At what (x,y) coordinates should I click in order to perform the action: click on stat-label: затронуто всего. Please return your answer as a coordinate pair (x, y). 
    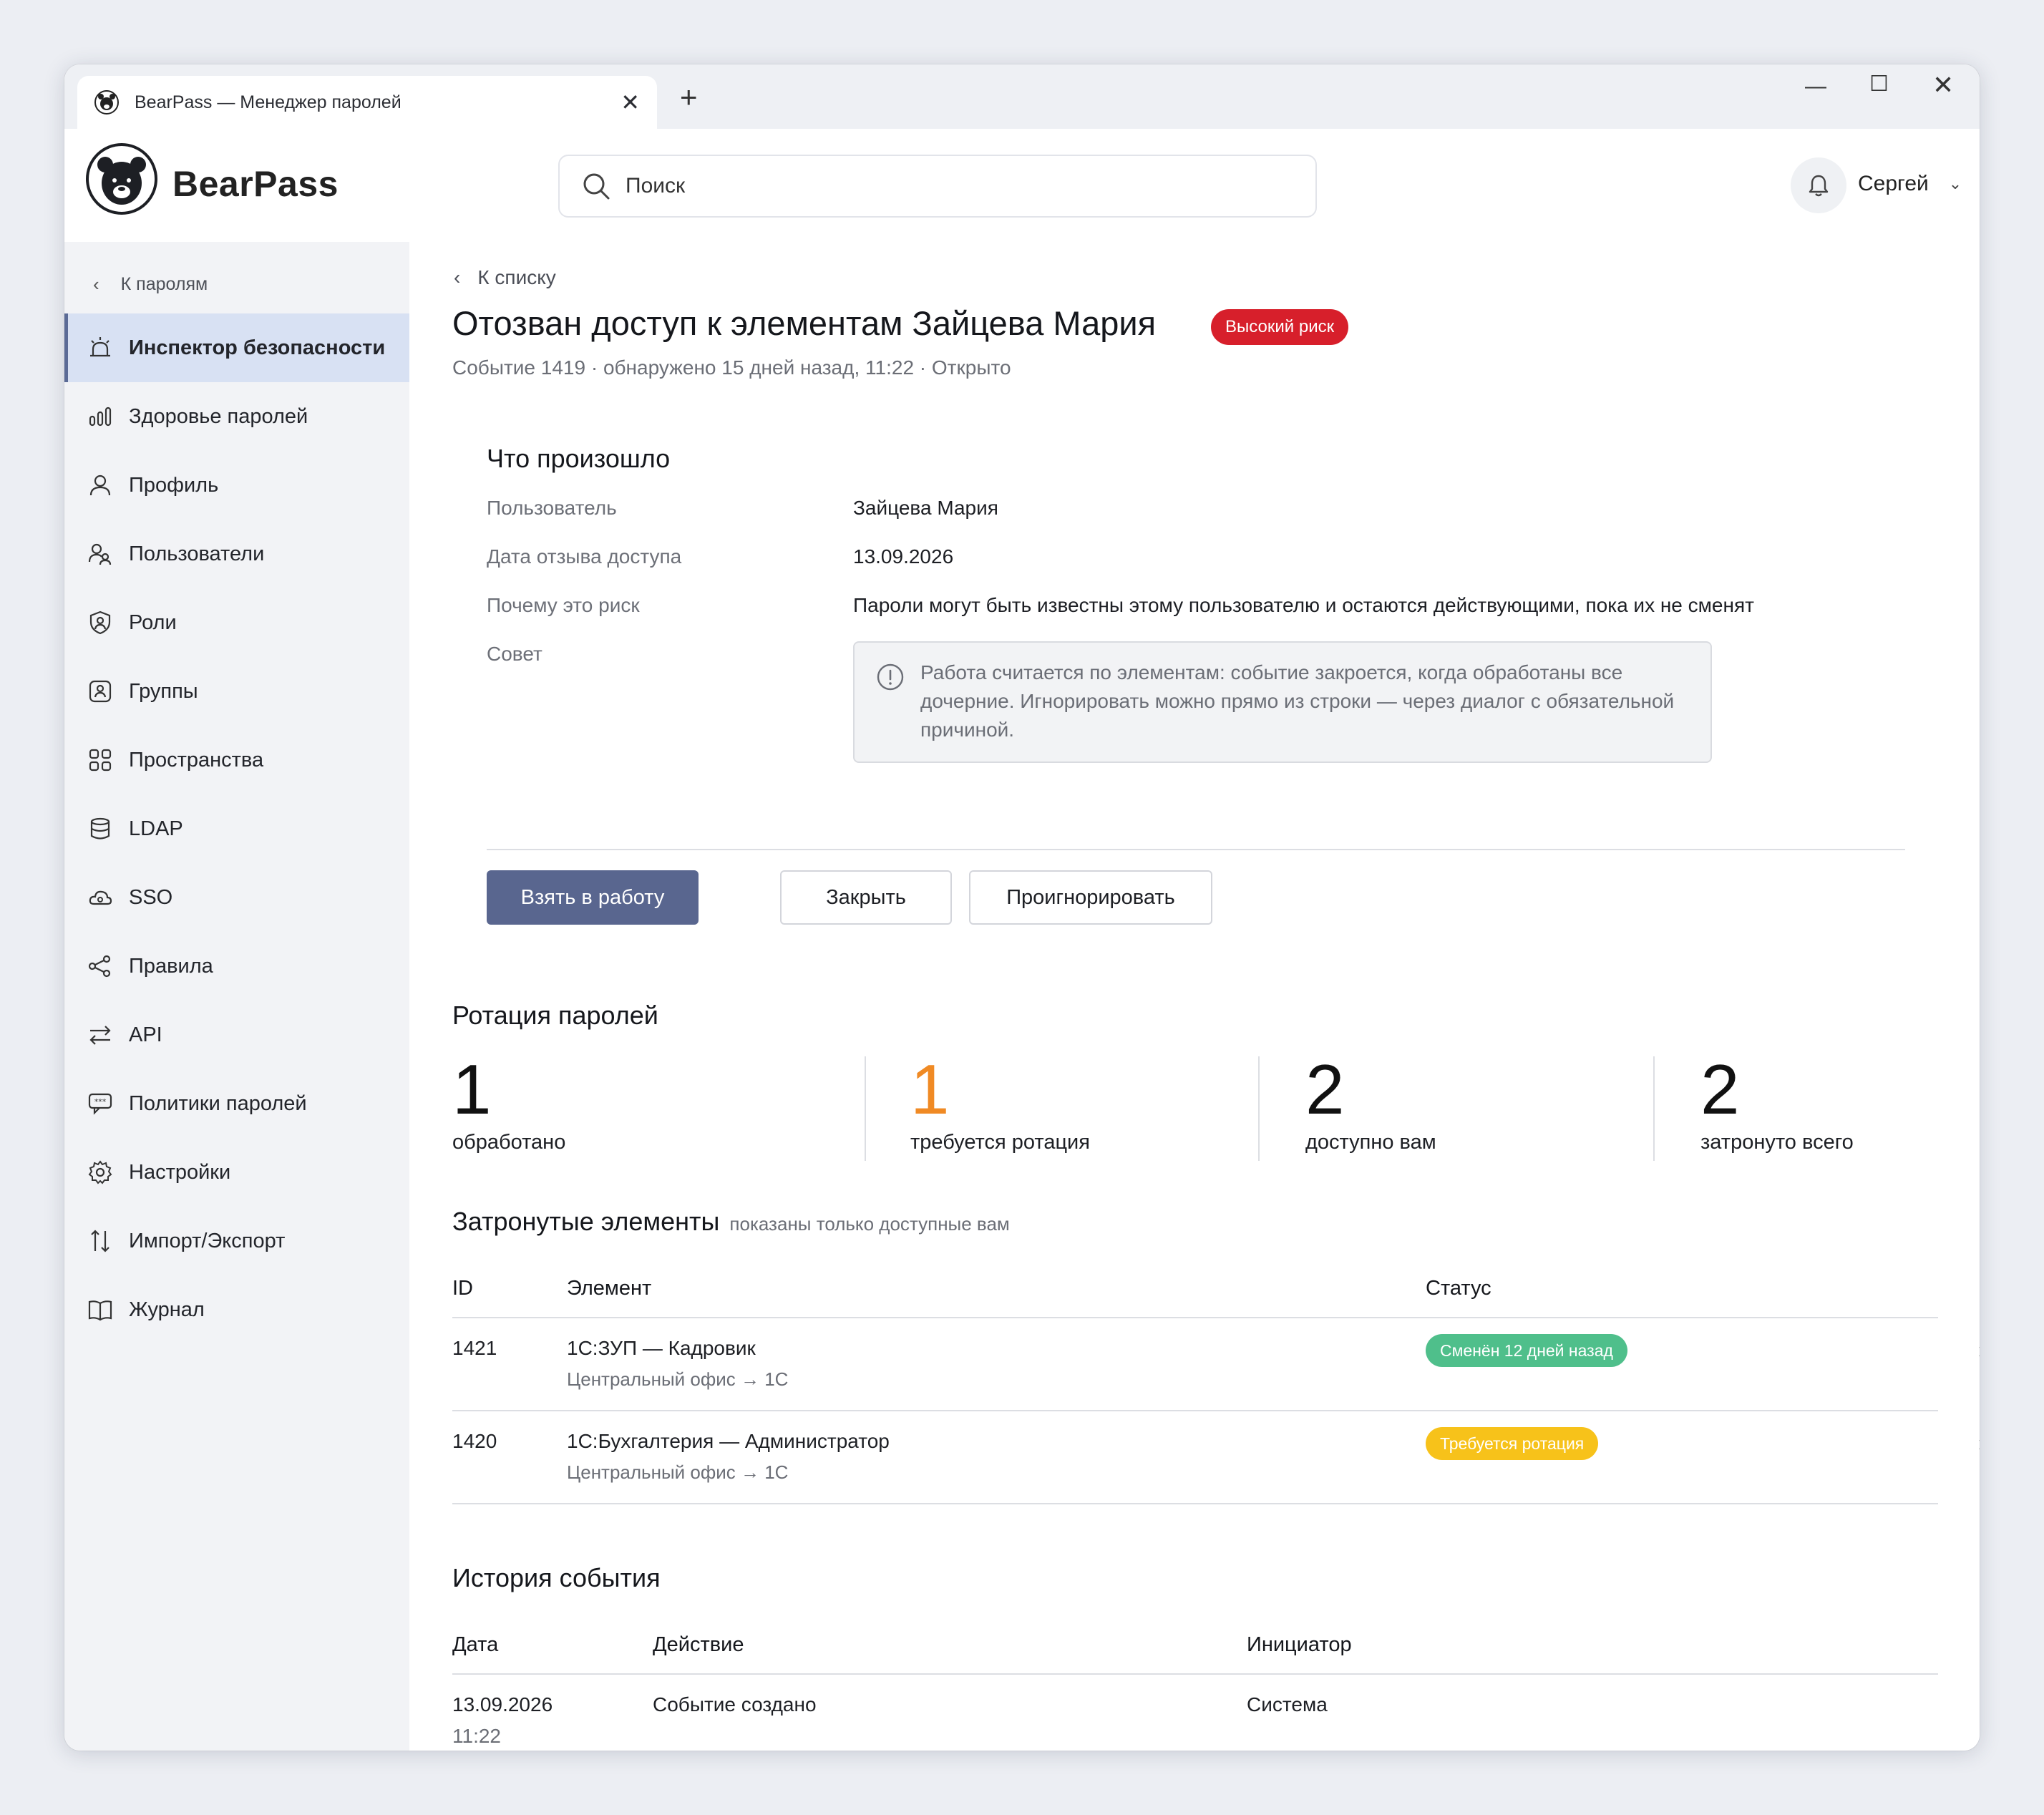
    Looking at the image, I should click on (1777, 1142).